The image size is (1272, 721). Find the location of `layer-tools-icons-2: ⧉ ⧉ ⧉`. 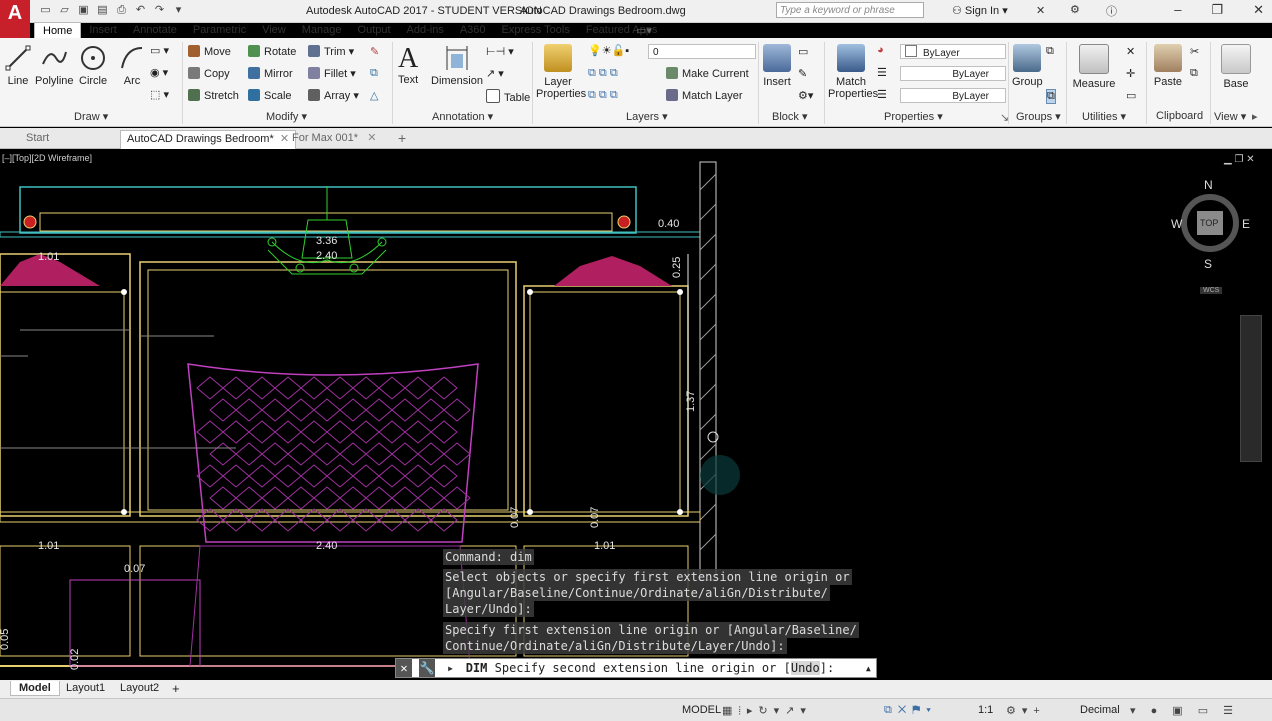

layer-tools-icons-2: ⧉ ⧉ ⧉ is located at coordinates (603, 95).